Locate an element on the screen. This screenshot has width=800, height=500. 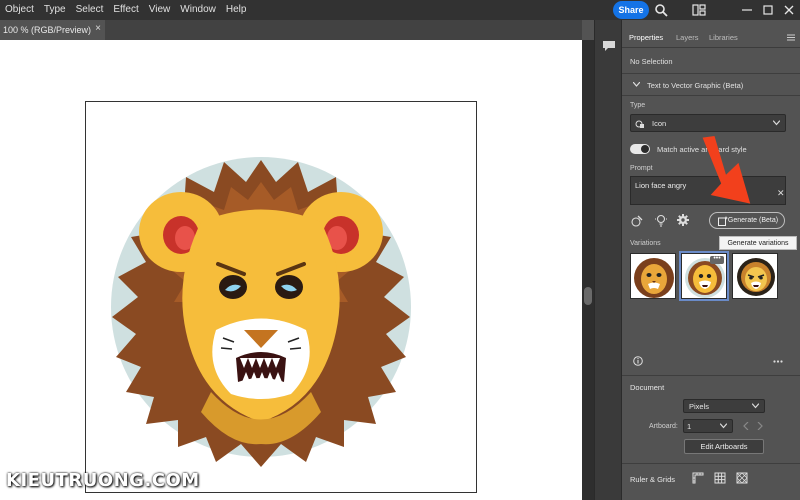
ruler-icon is located at coordinates (698, 478).